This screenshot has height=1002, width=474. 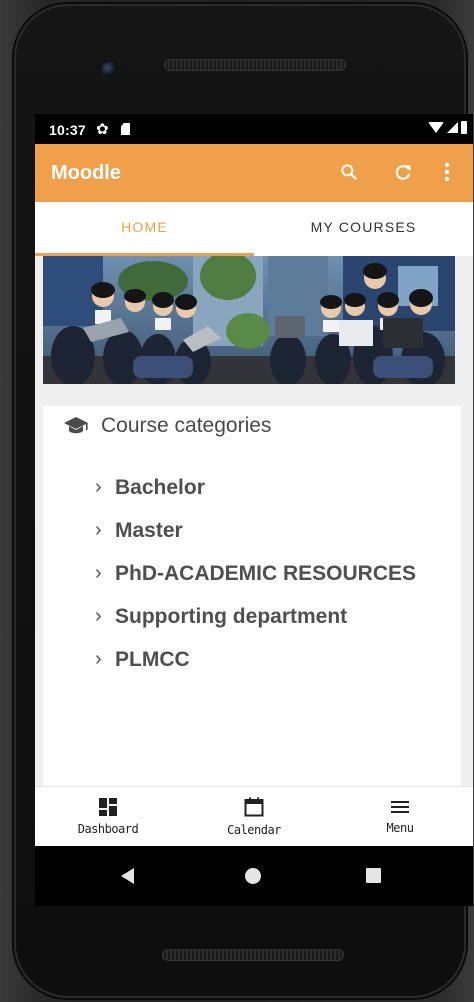 I want to click on search-icon, so click(x=349, y=172).